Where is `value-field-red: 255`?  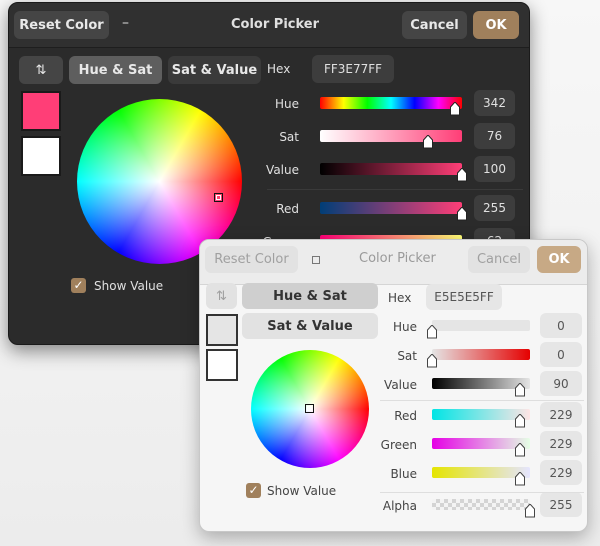
value-field-red: 255 is located at coordinates (494, 208).